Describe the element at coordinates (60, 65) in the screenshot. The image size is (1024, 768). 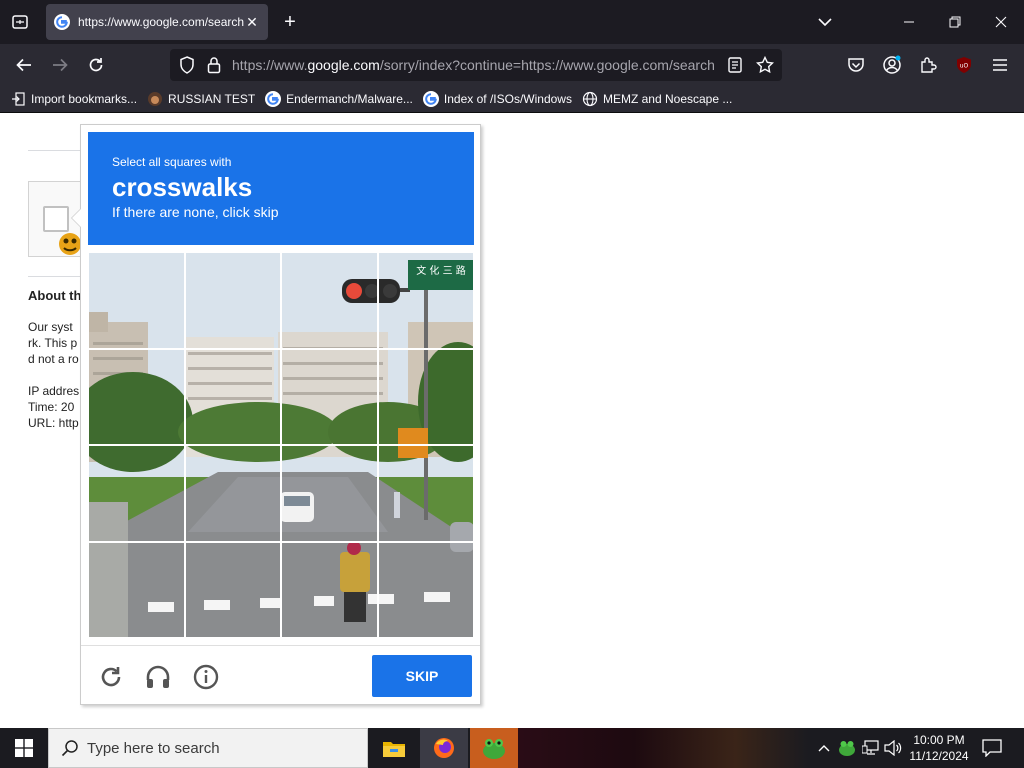
I see `forward-arrow-icon` at that location.